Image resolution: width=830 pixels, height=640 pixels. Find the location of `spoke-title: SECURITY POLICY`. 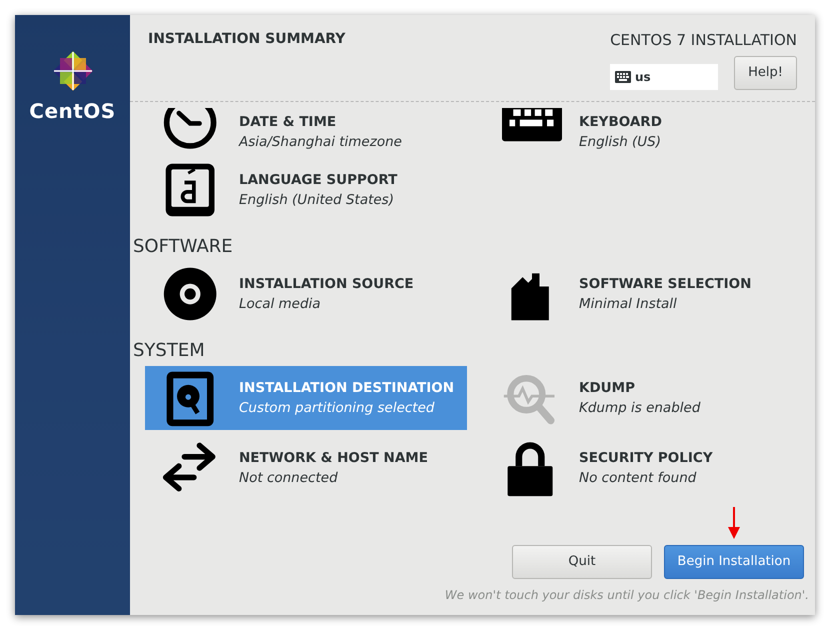

spoke-title: SECURITY POLICY is located at coordinates (646, 458).